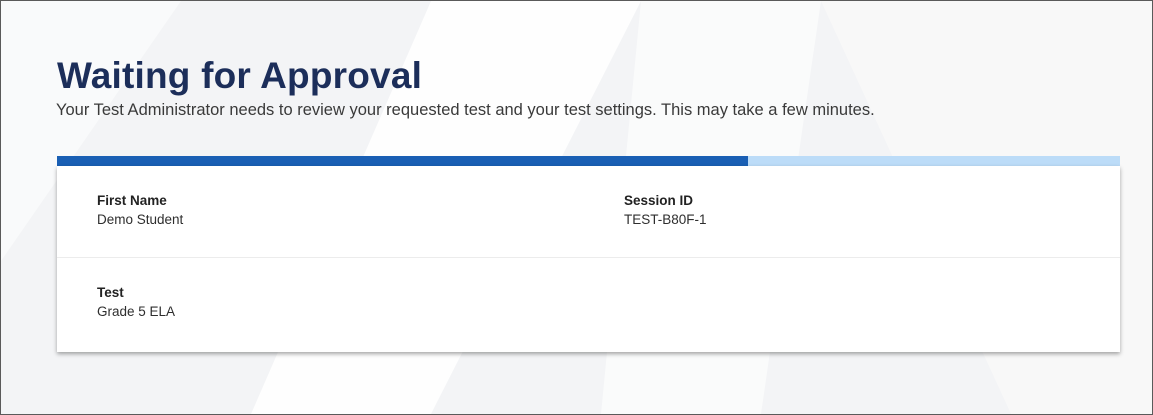 The image size is (1153, 415). I want to click on approval-progress-bar, so click(588, 161).